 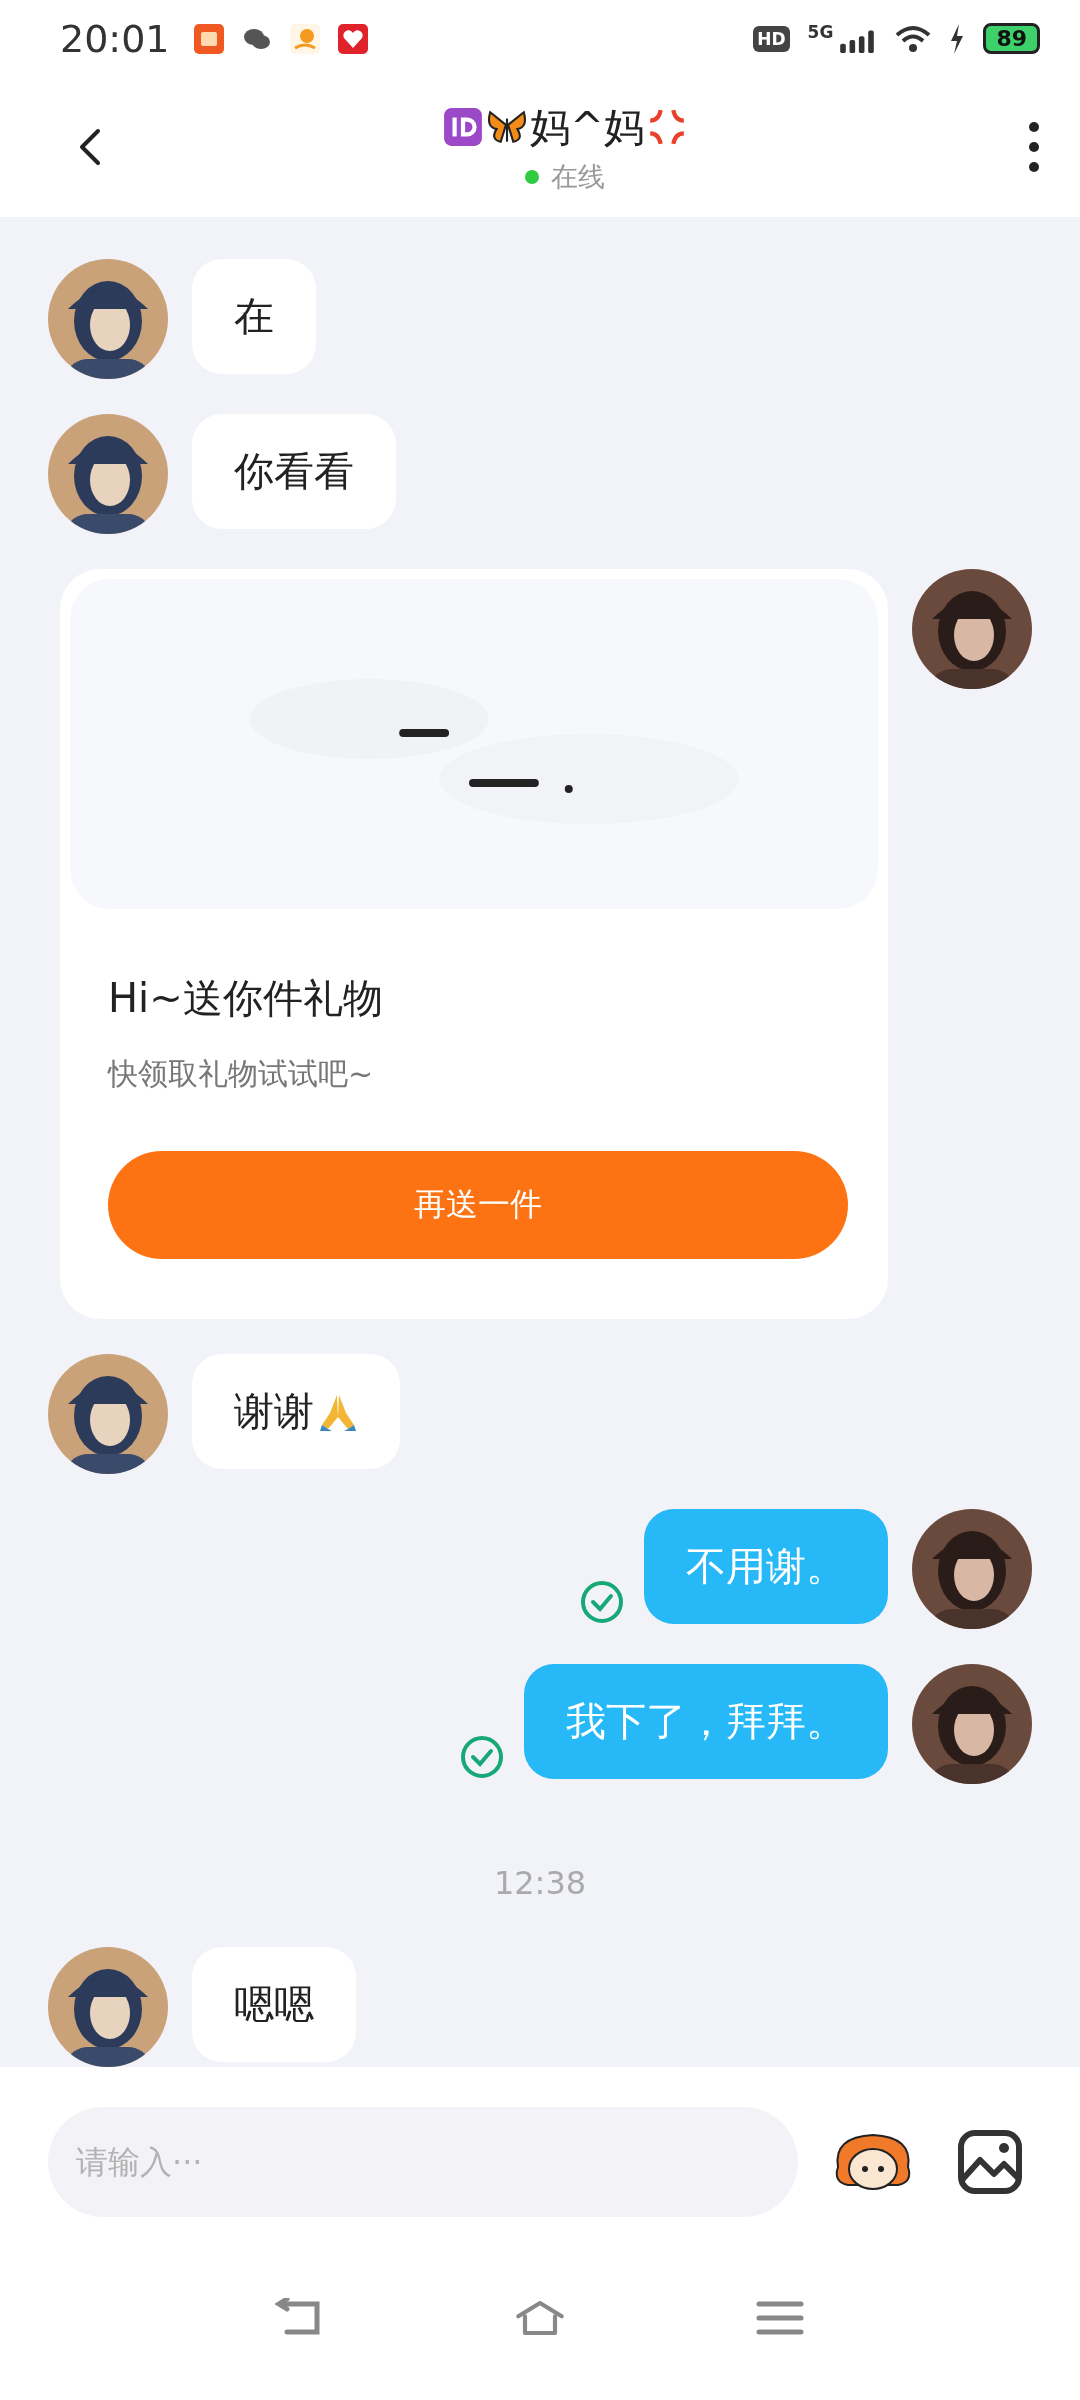 What do you see at coordinates (254, 316) in the screenshot?
I see `message-text: 在` at bounding box center [254, 316].